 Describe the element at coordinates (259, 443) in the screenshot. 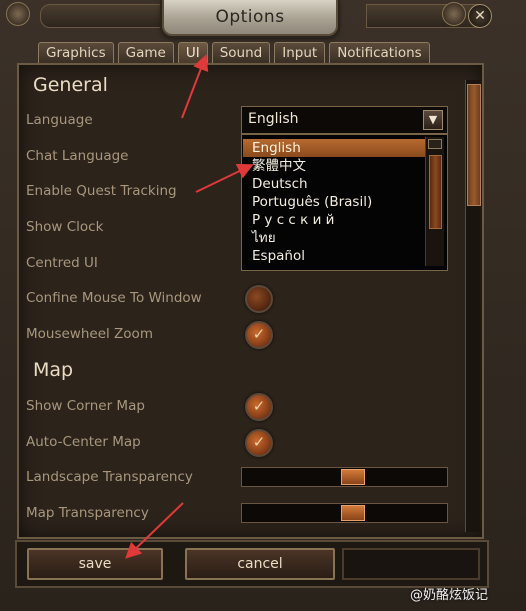

I see `auto-center-map-checkbox: ✓` at that location.